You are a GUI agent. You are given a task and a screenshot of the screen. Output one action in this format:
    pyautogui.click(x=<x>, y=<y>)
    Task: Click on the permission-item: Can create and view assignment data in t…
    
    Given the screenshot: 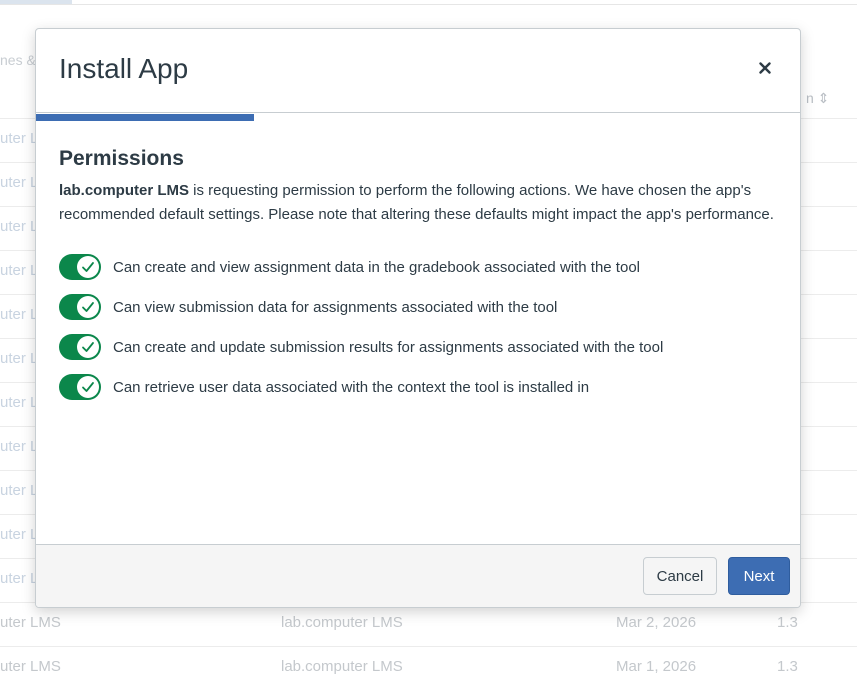 What is the action you would take?
    pyautogui.click(x=419, y=267)
    